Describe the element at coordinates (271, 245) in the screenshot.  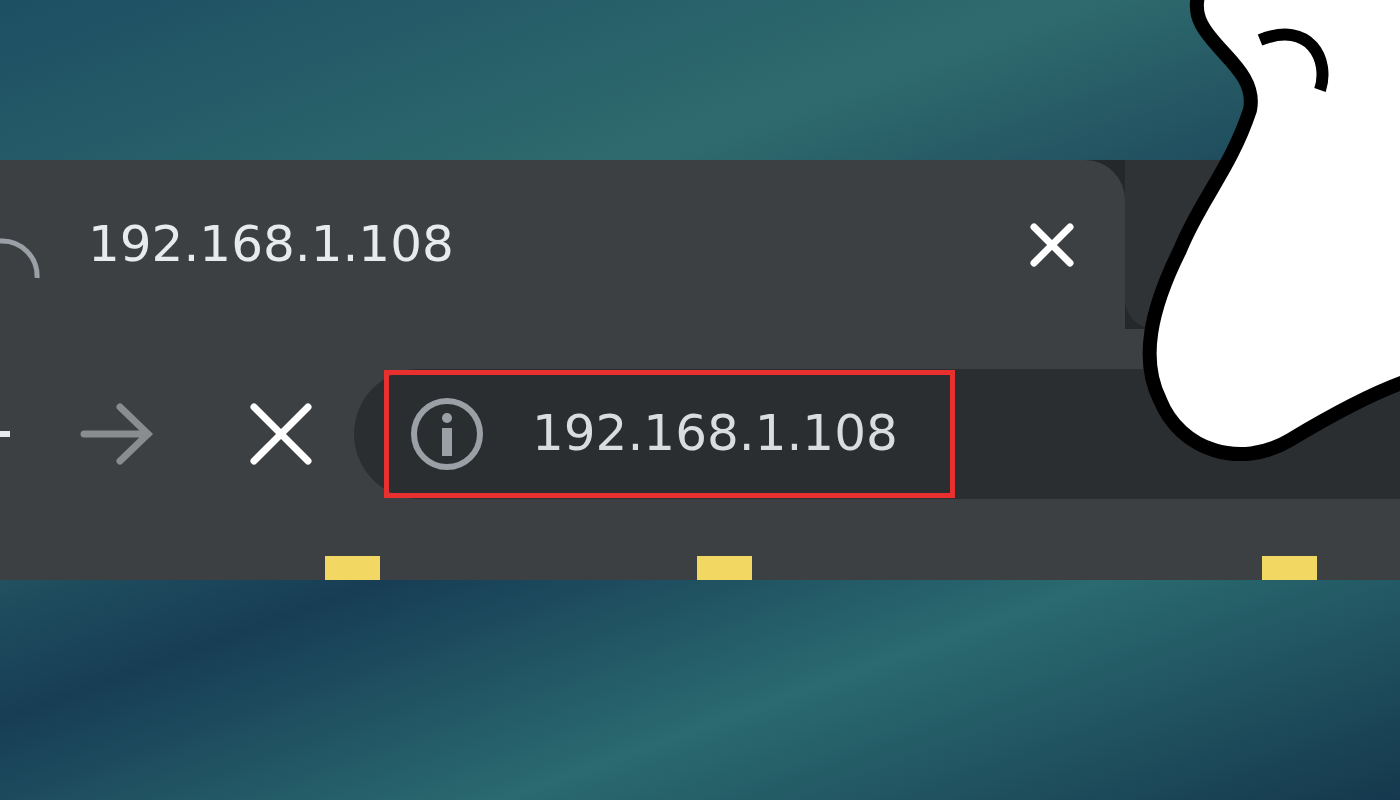
I see `tab-title: 192.168.1.108` at that location.